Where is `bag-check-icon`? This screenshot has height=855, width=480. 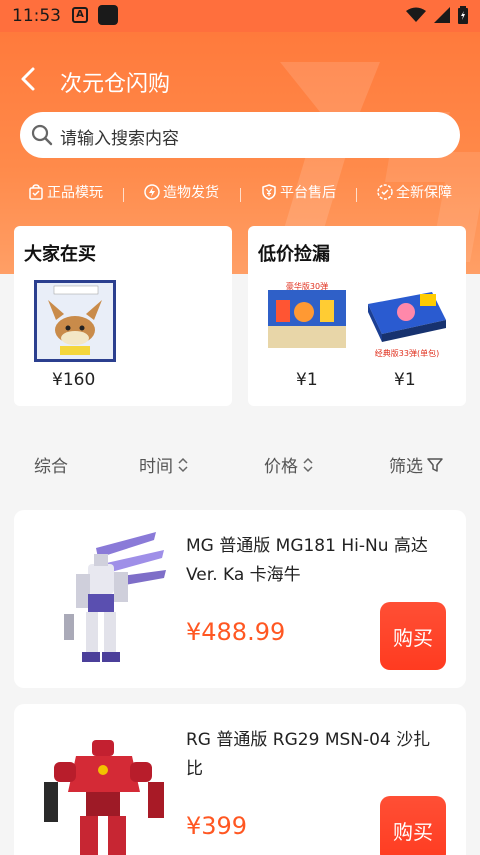
bag-check-icon is located at coordinates (36, 192).